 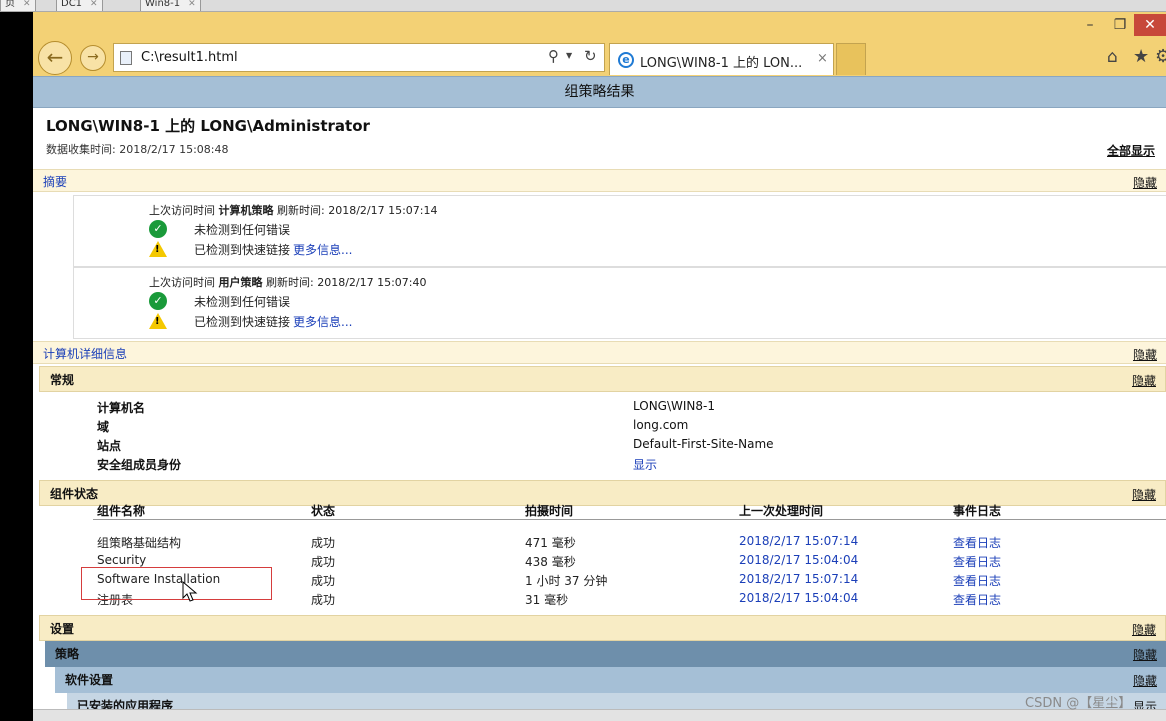 What do you see at coordinates (550, 562) in the screenshot?
I see `table-cell-time: 438 毫秒` at bounding box center [550, 562].